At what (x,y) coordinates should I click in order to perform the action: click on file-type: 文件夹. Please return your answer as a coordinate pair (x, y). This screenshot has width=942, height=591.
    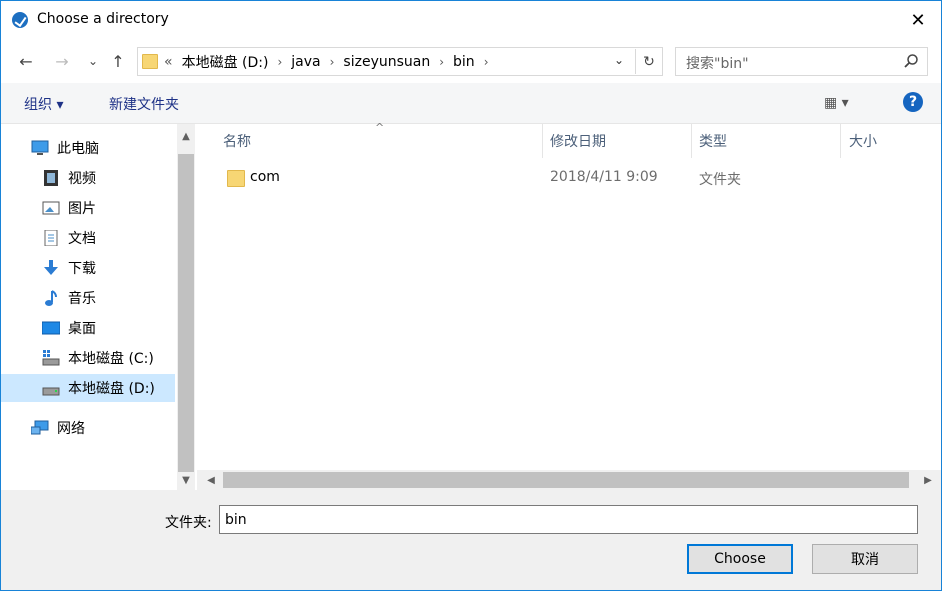
    Looking at the image, I should click on (720, 180).